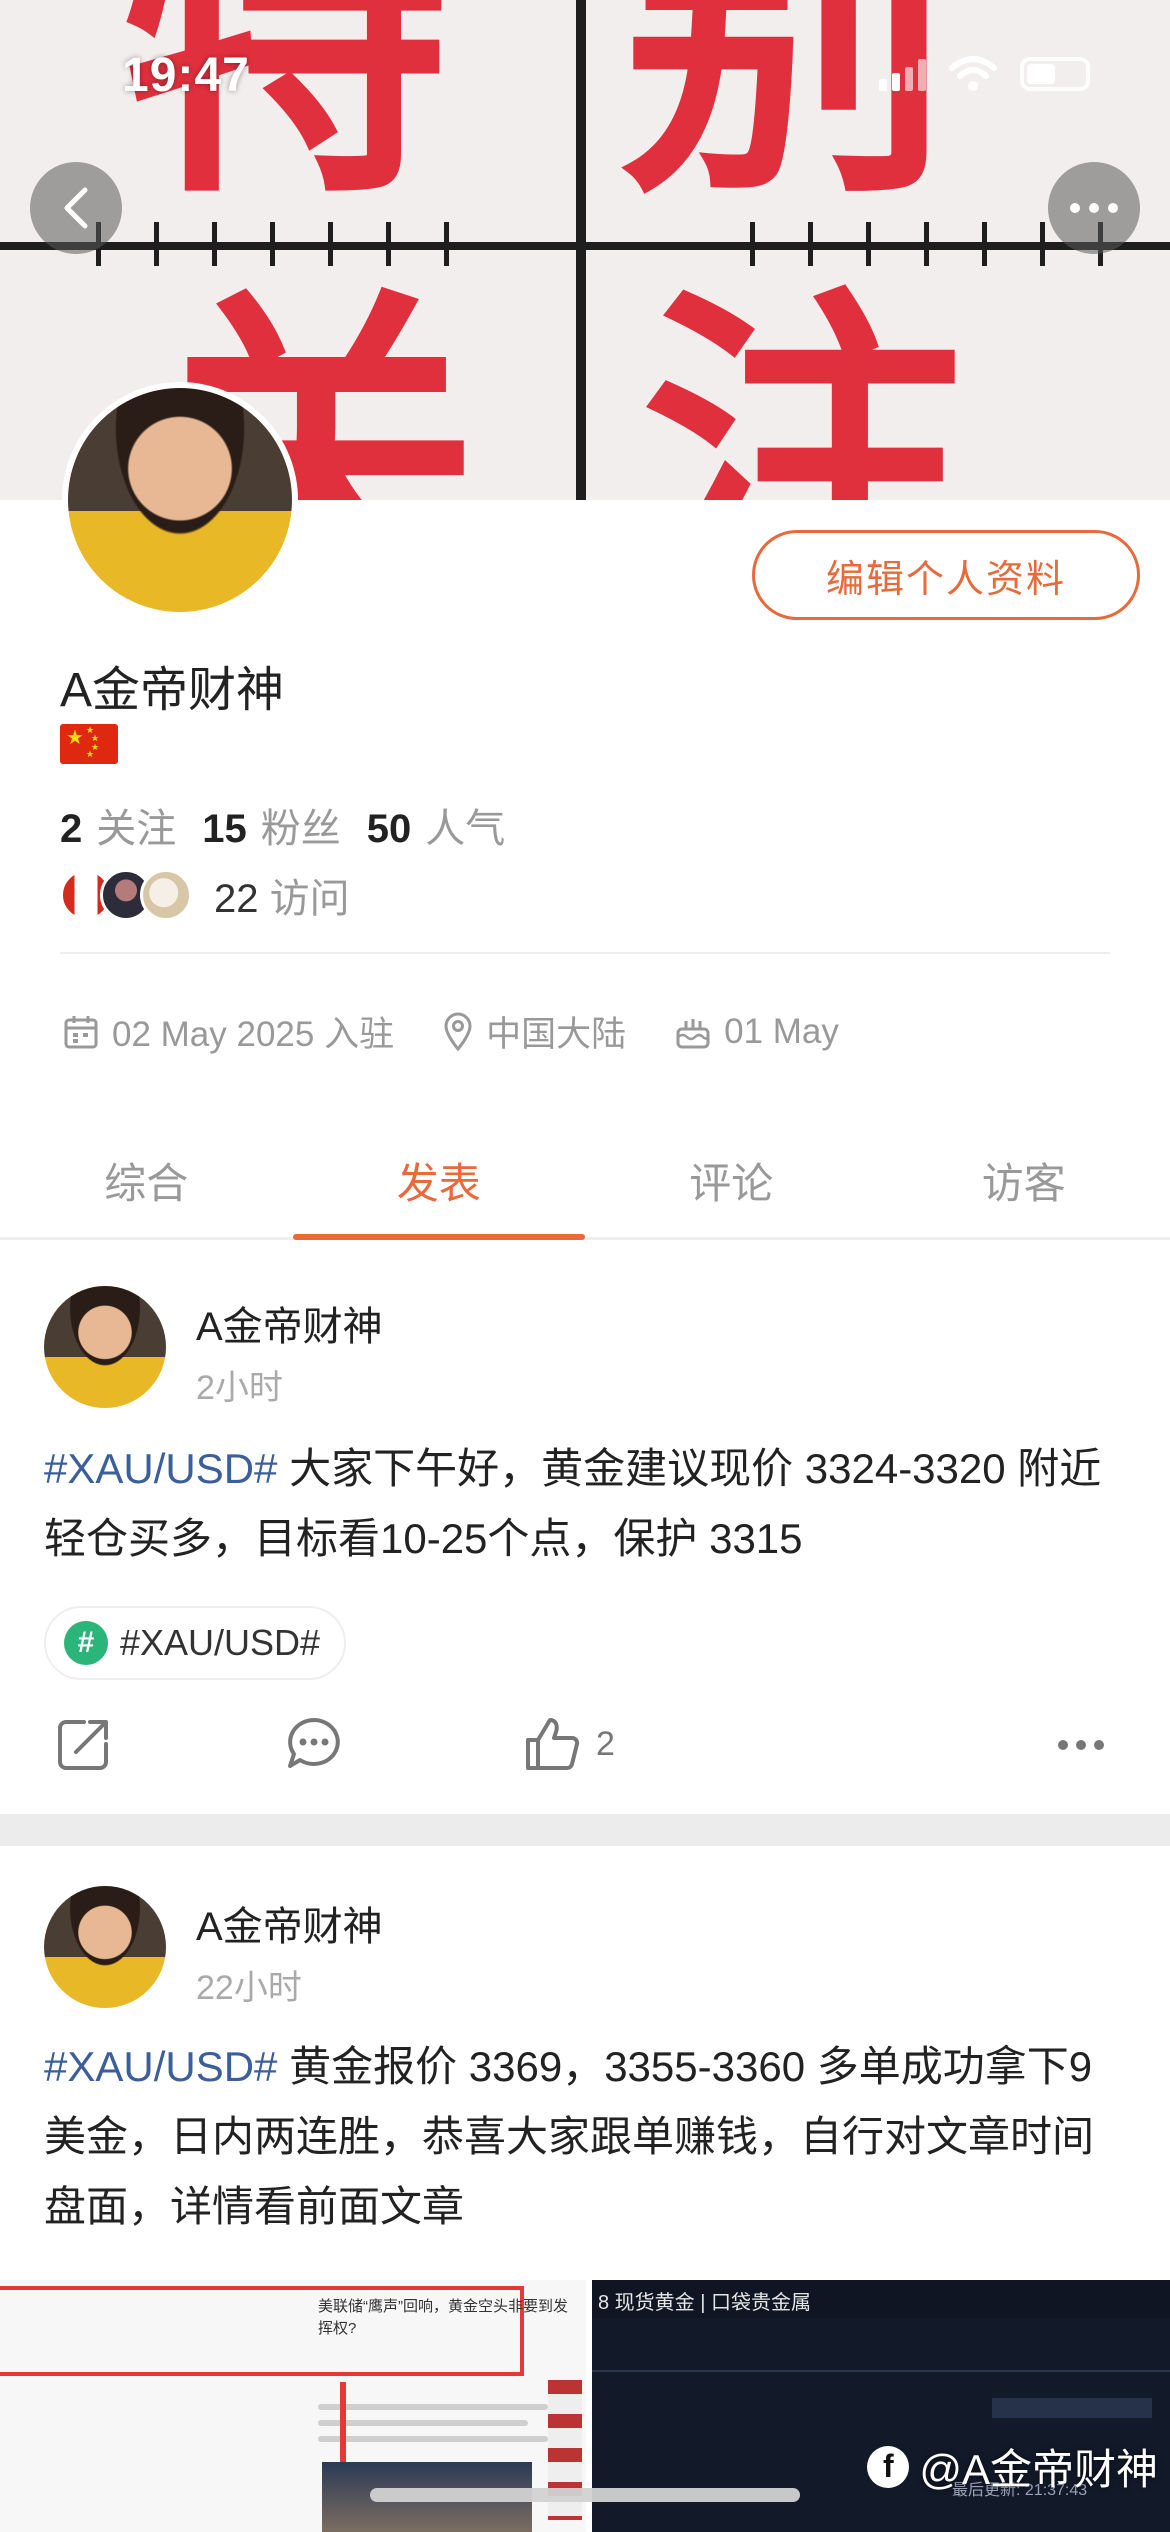 Image resolution: width=1170 pixels, height=2532 pixels. I want to click on share-icon, so click(83, 1745).